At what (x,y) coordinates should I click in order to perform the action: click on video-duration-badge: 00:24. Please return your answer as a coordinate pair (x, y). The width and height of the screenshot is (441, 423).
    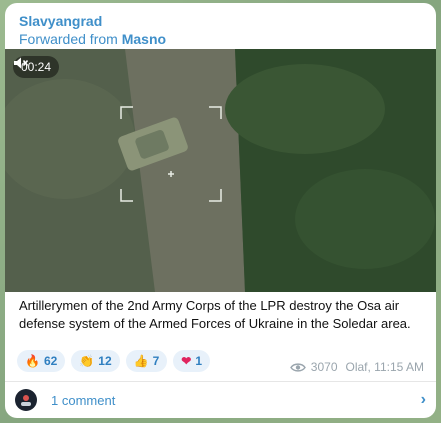
    Looking at the image, I should click on (36, 67).